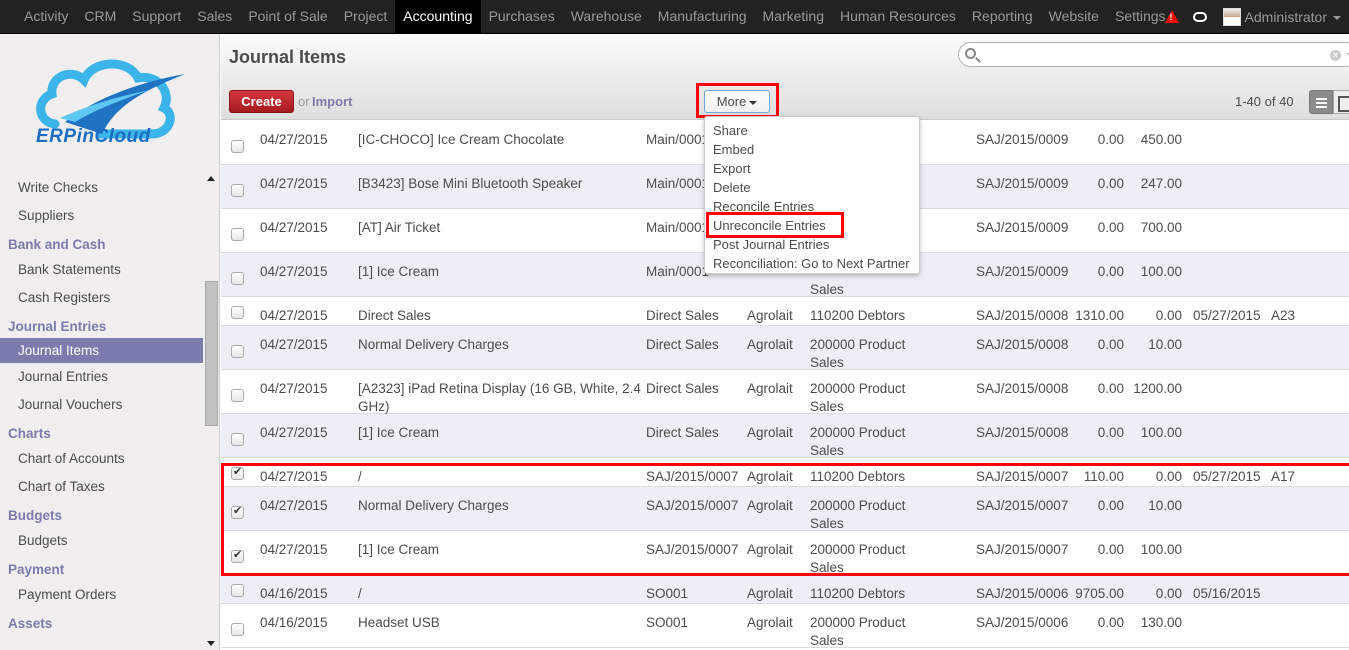  Describe the element at coordinates (100, 16) in the screenshot. I see `top-menu-item-crm: CRM` at that location.